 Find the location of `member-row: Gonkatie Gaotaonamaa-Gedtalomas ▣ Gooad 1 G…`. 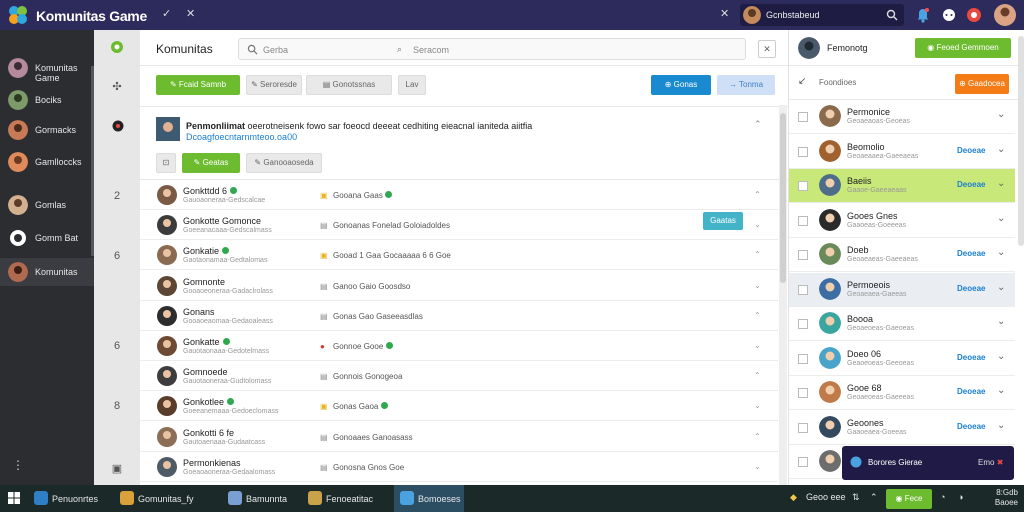

member-row: Gonkatie Gaotaonamaa-Gedtalomas ▣ Gooad 1 G… is located at coordinates (459, 255).